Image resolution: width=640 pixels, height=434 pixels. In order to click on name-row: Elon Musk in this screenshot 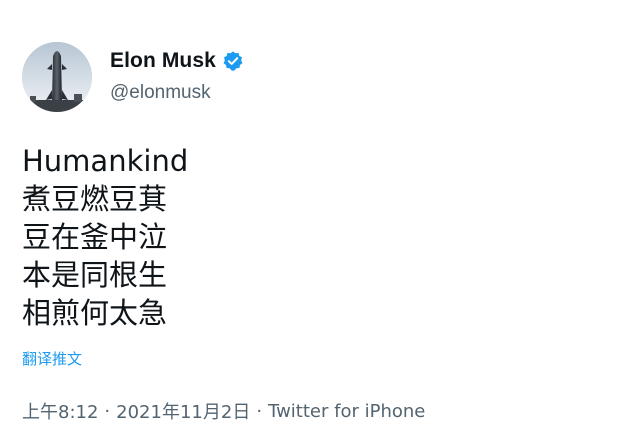, I will do `click(177, 61)`.